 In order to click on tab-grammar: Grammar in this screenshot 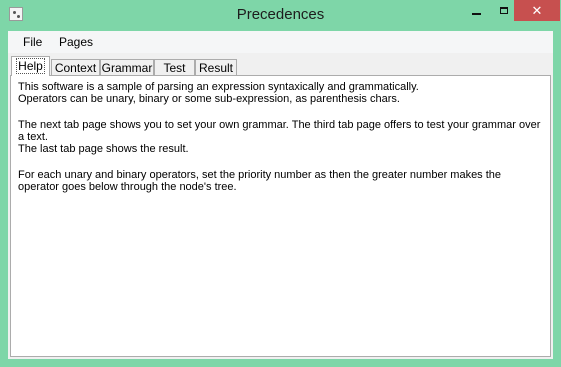, I will do `click(127, 67)`.